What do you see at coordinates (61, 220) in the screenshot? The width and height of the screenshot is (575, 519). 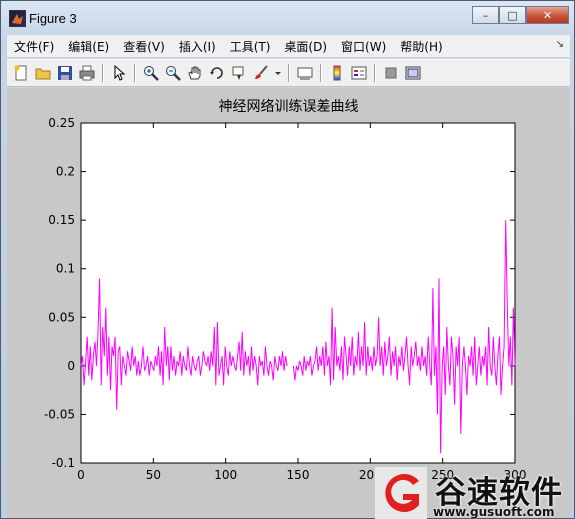 I see `y-tick-label: 0.15` at bounding box center [61, 220].